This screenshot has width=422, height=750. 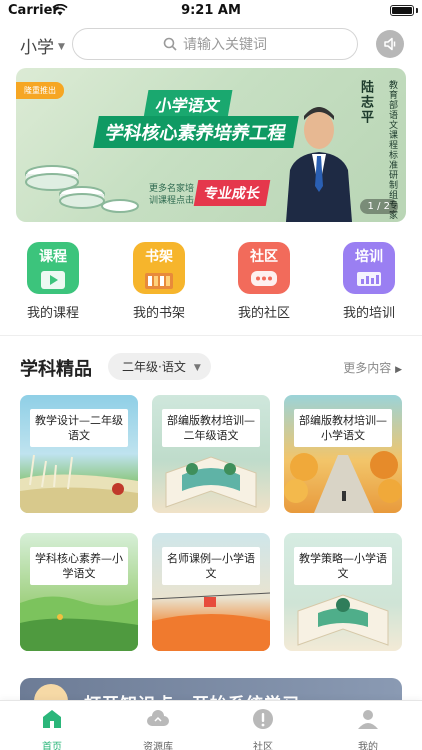 I want to click on cloud-icon, so click(x=158, y=718).